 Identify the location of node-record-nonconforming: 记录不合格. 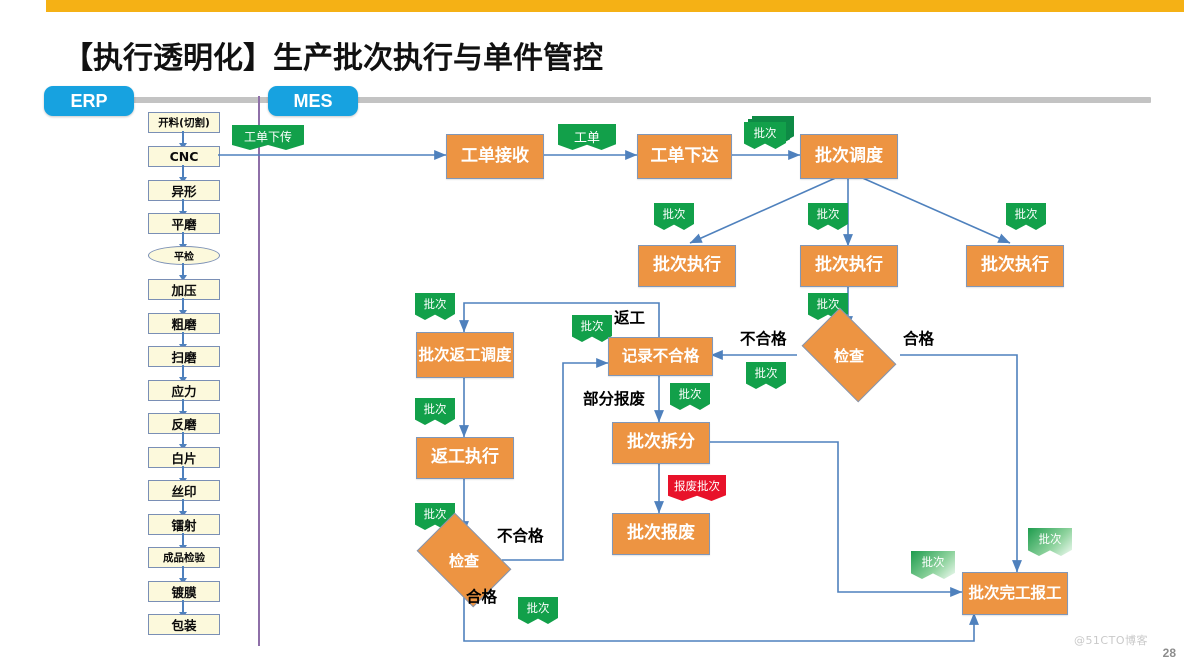
(660, 356).